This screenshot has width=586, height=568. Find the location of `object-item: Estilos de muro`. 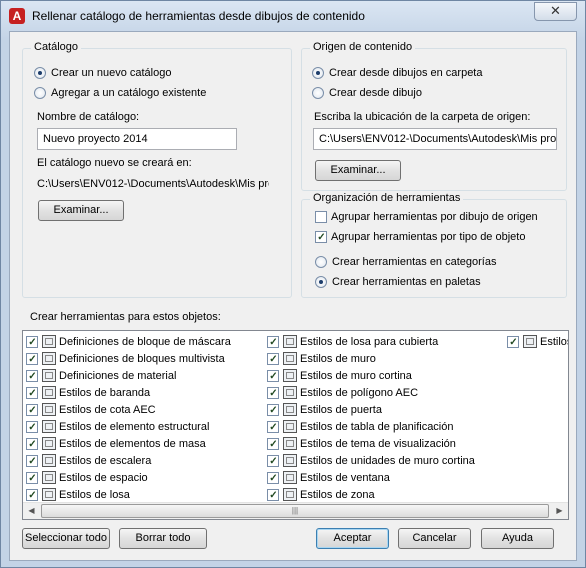

object-item: Estilos de muro is located at coordinates (369, 358).